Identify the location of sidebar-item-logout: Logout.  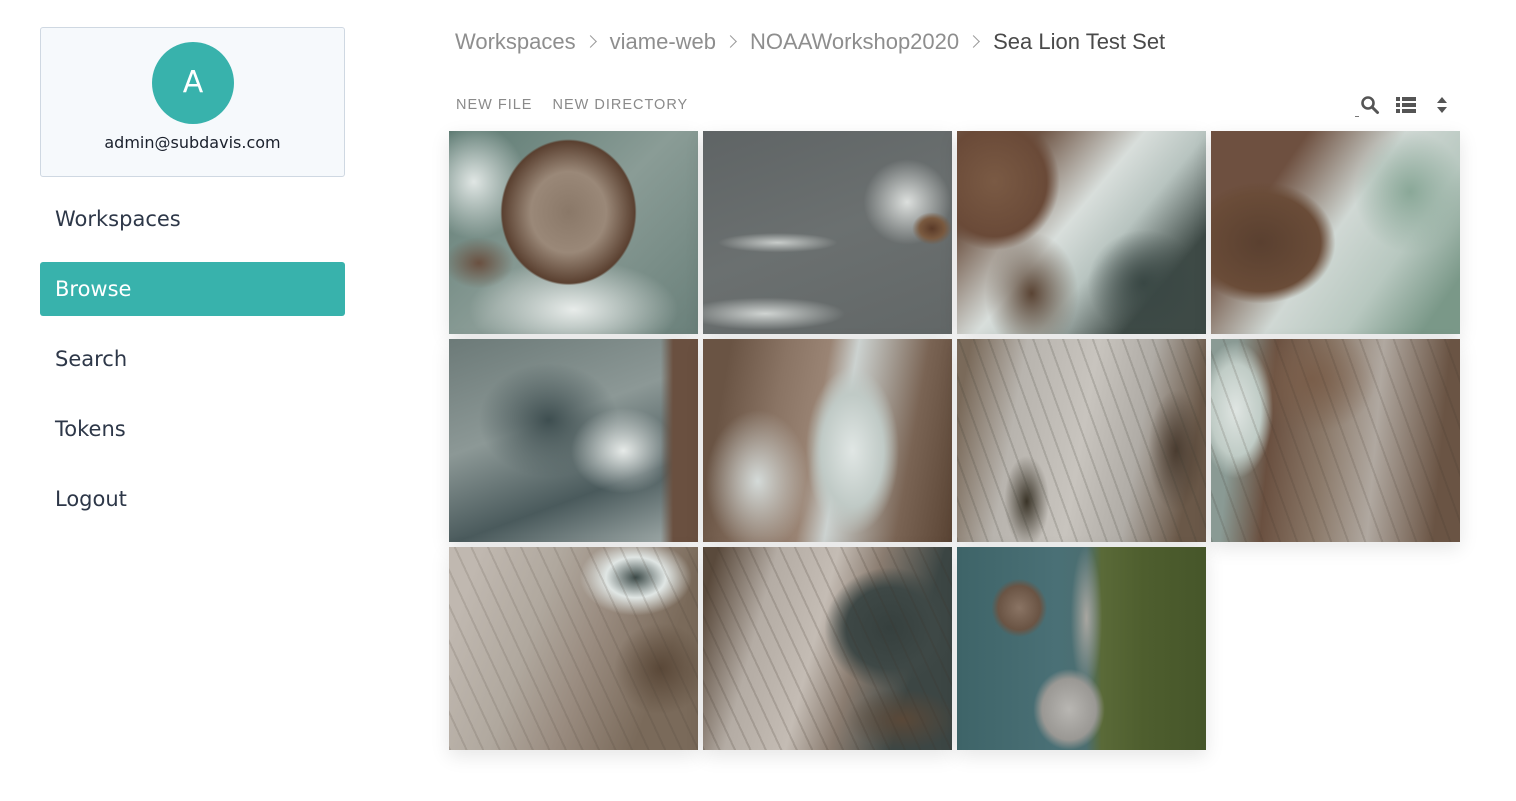
(192, 499).